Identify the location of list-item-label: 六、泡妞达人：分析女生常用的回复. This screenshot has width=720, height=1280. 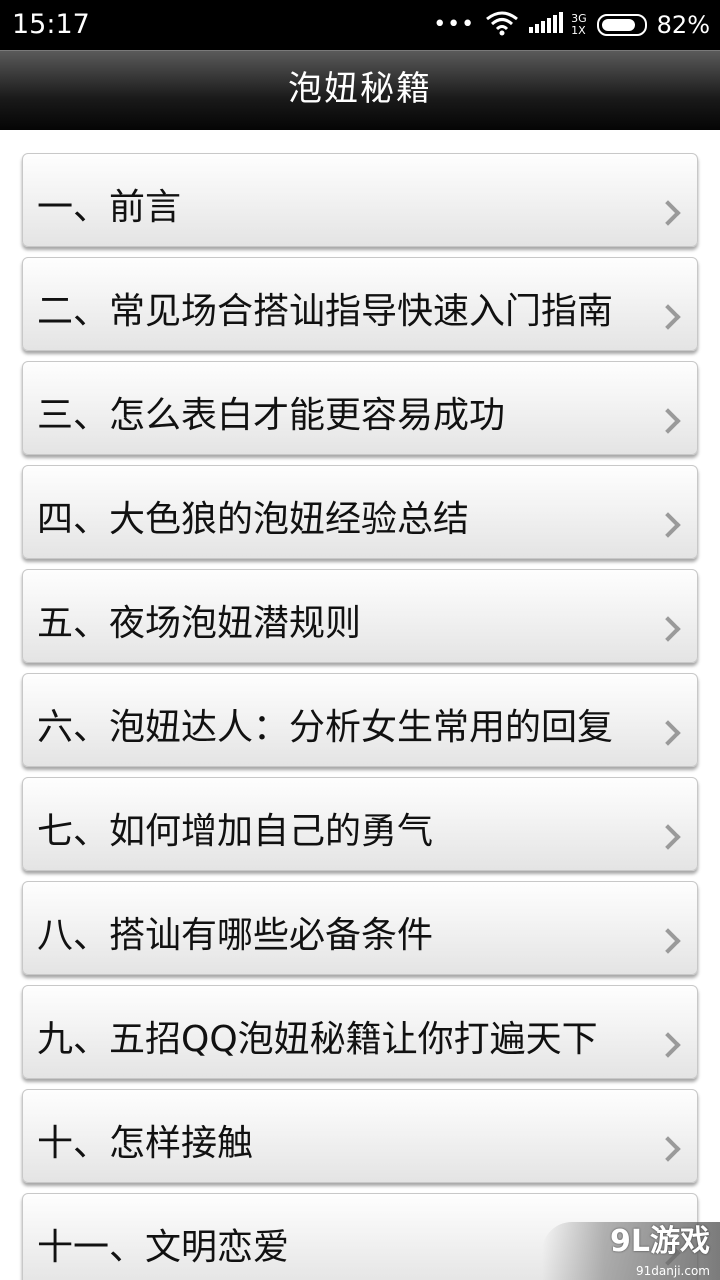
(325, 727).